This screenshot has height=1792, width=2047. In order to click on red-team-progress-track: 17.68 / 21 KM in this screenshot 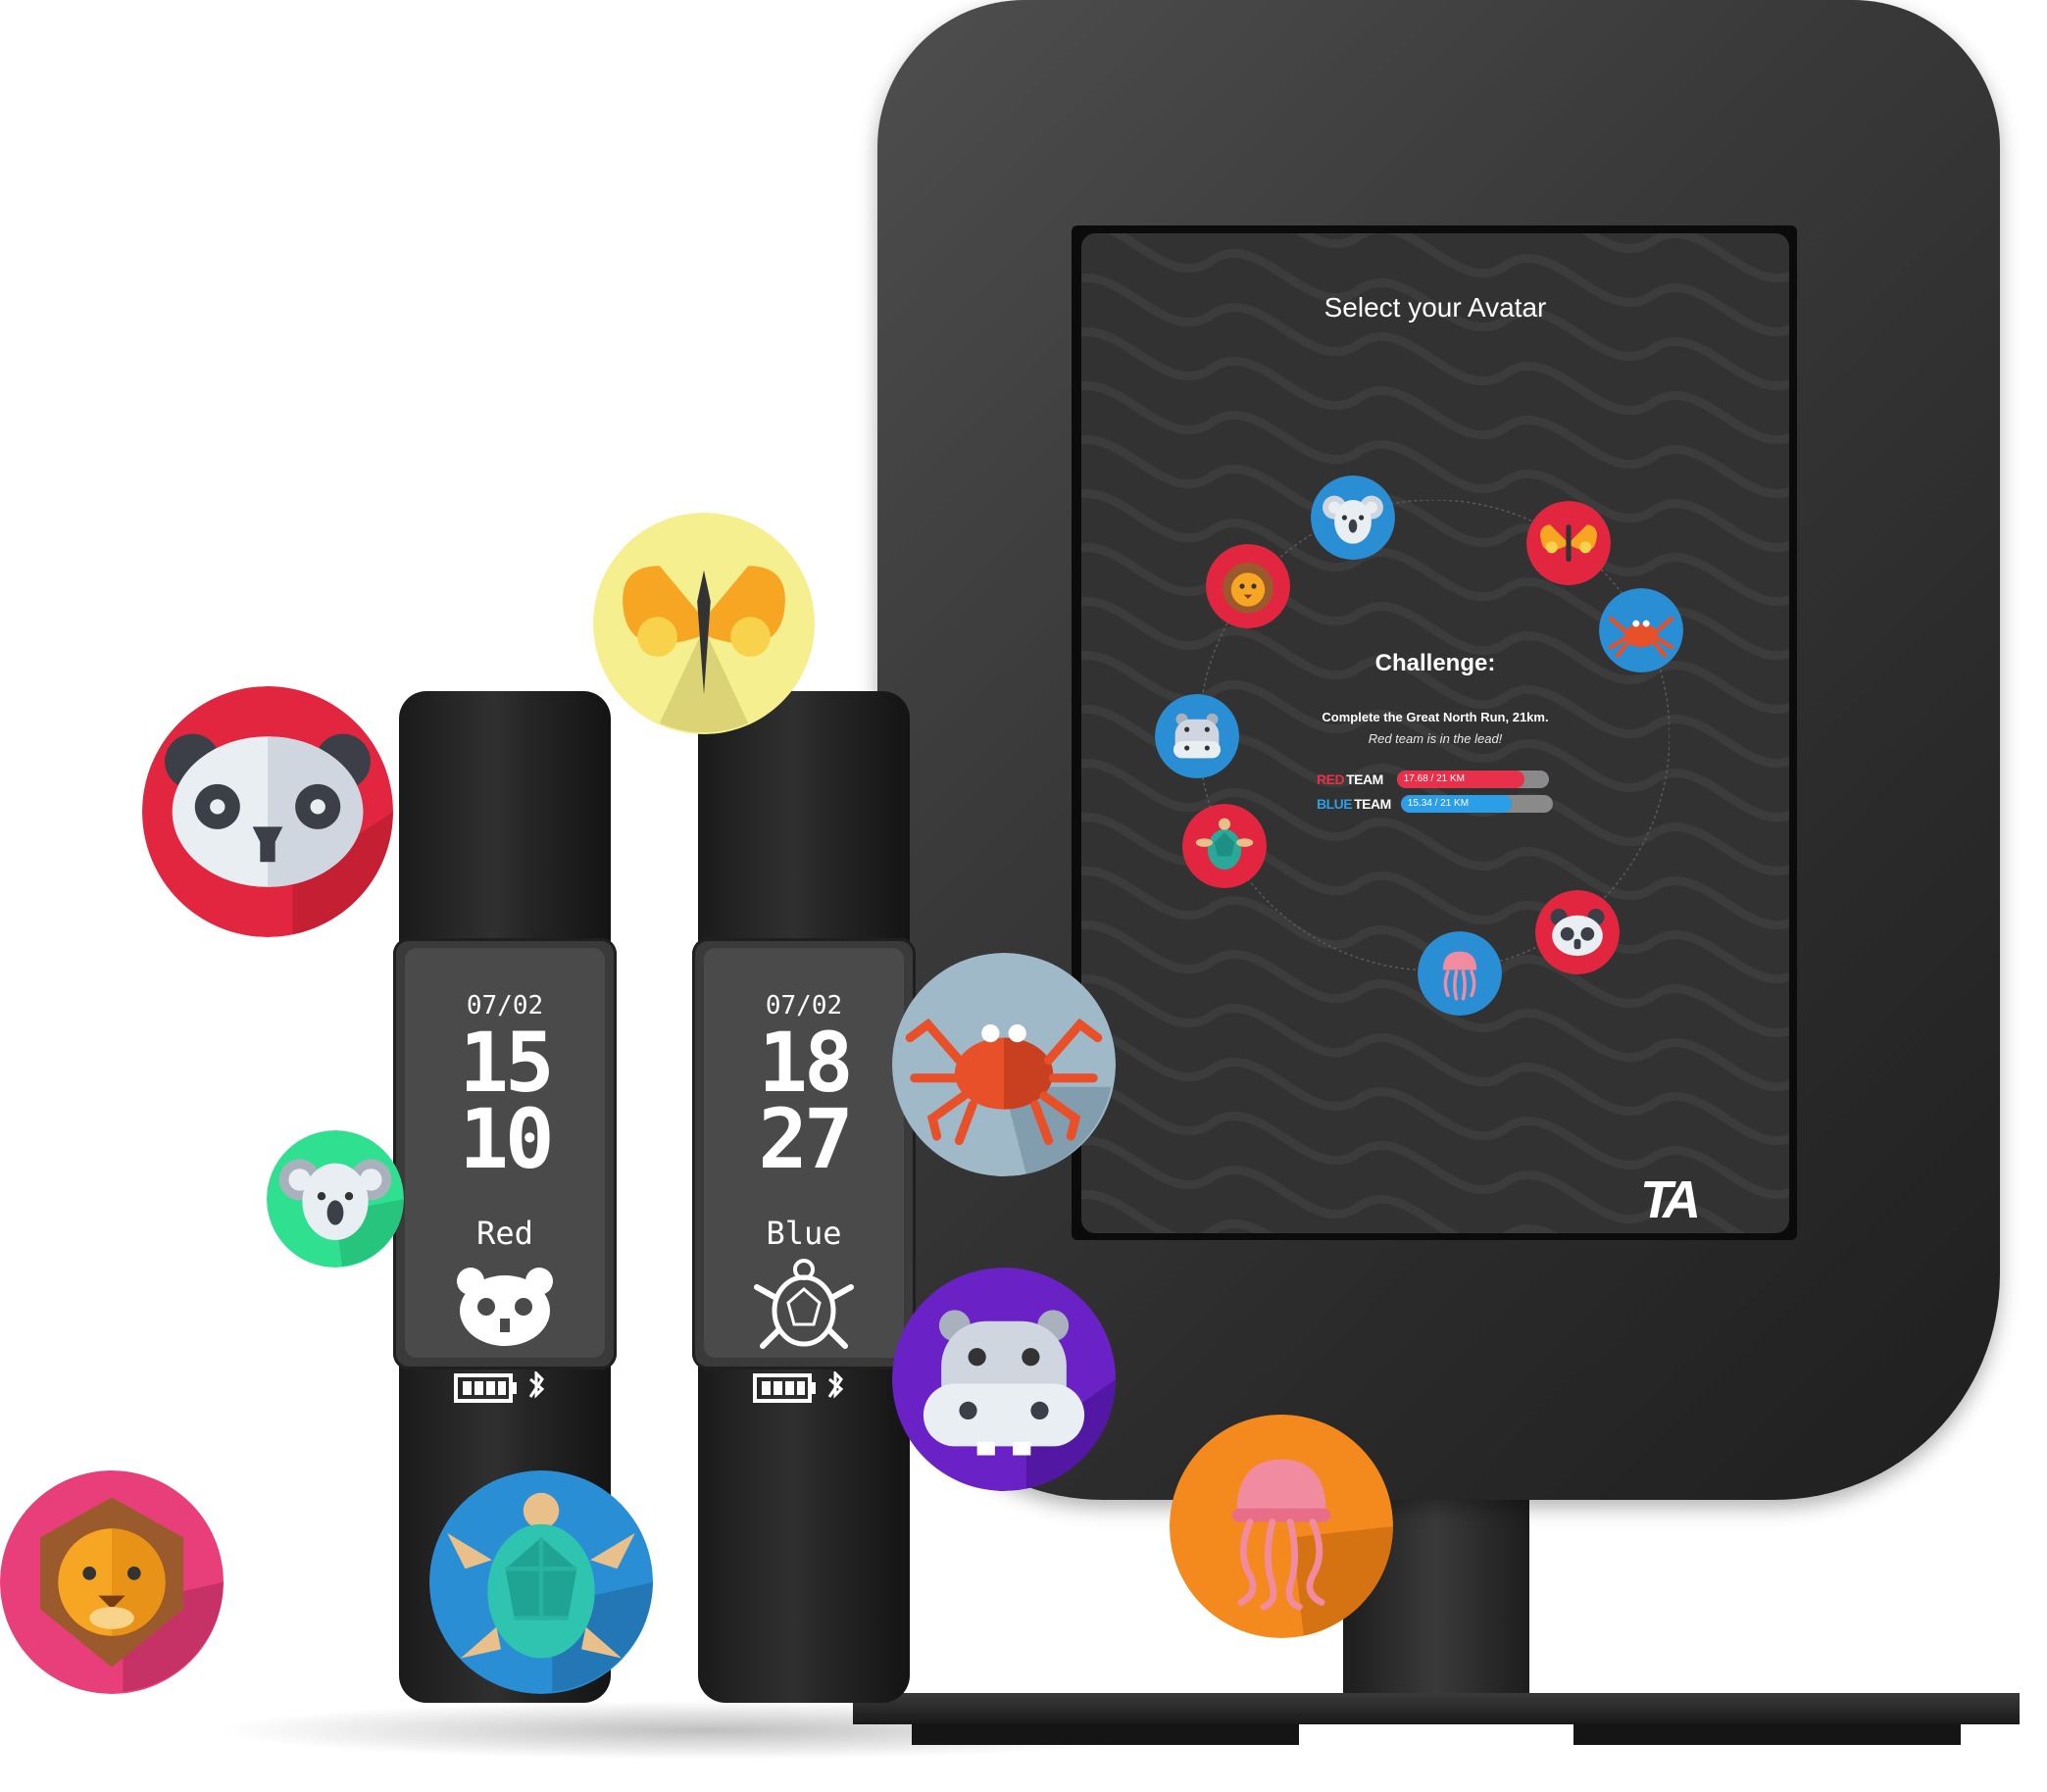, I will do `click(1472, 779)`.